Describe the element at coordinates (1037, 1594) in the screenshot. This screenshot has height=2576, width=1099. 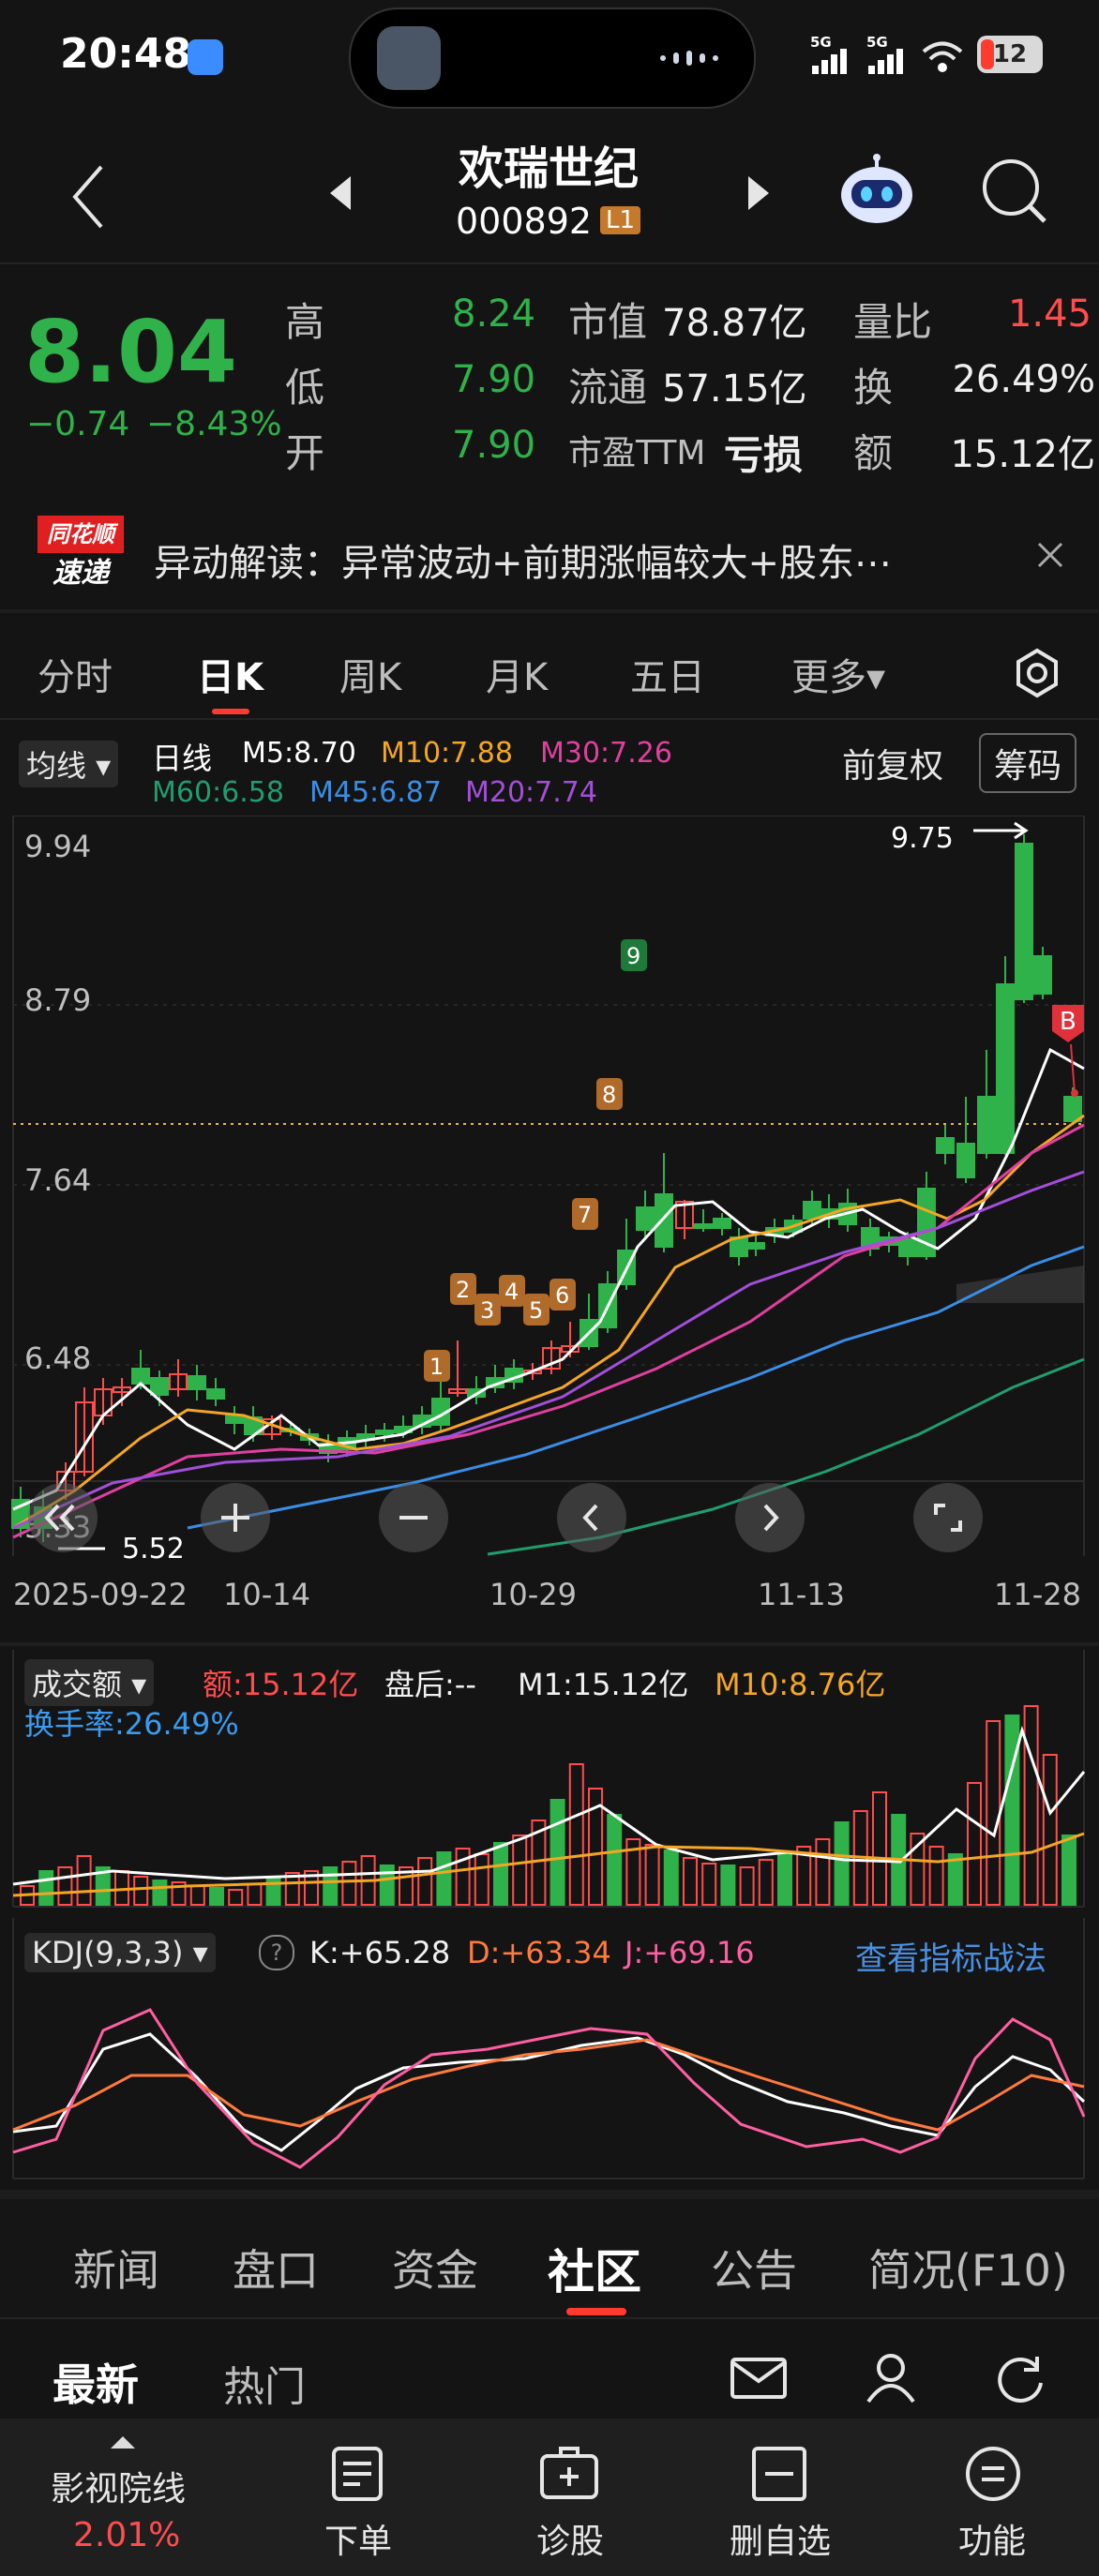
I see `x-tick-5: 11-28` at that location.